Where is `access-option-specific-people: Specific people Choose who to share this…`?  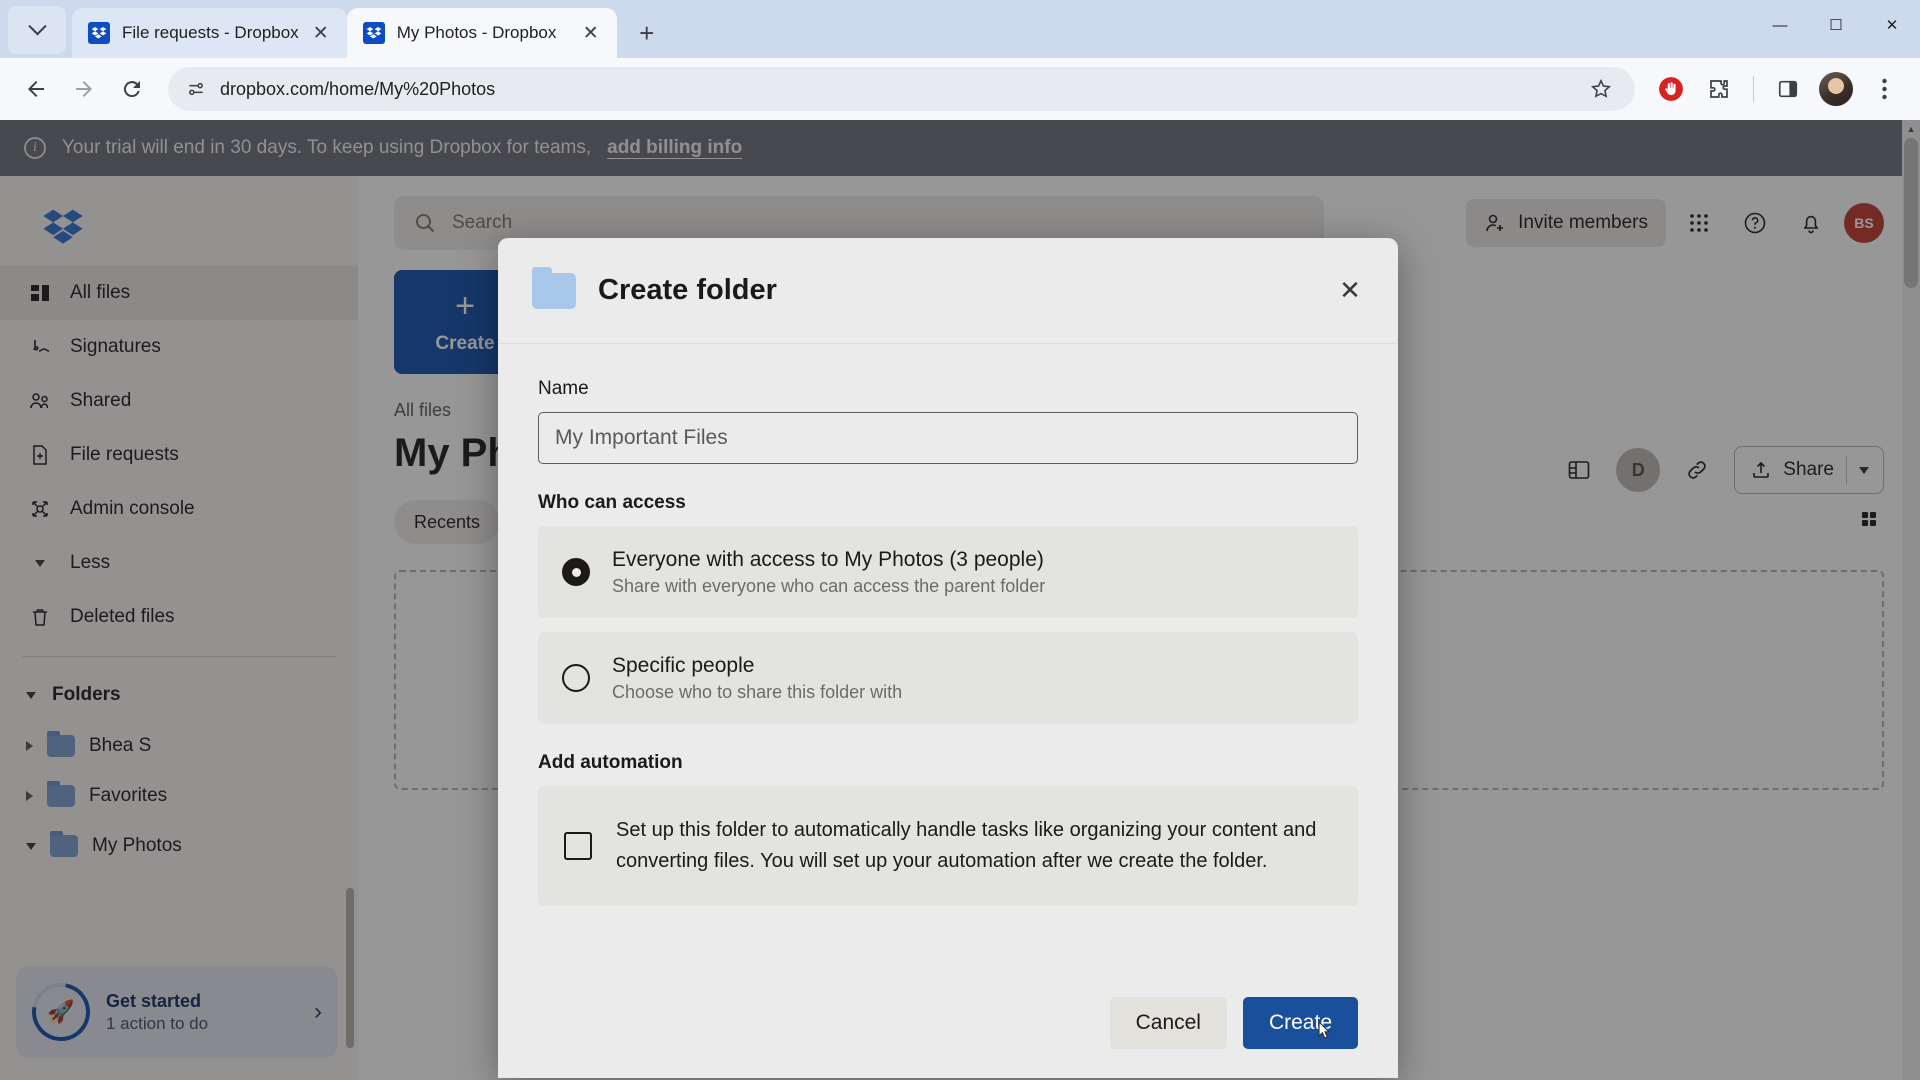 access-option-specific-people: Specific people Choose who to share this… is located at coordinates (948, 678).